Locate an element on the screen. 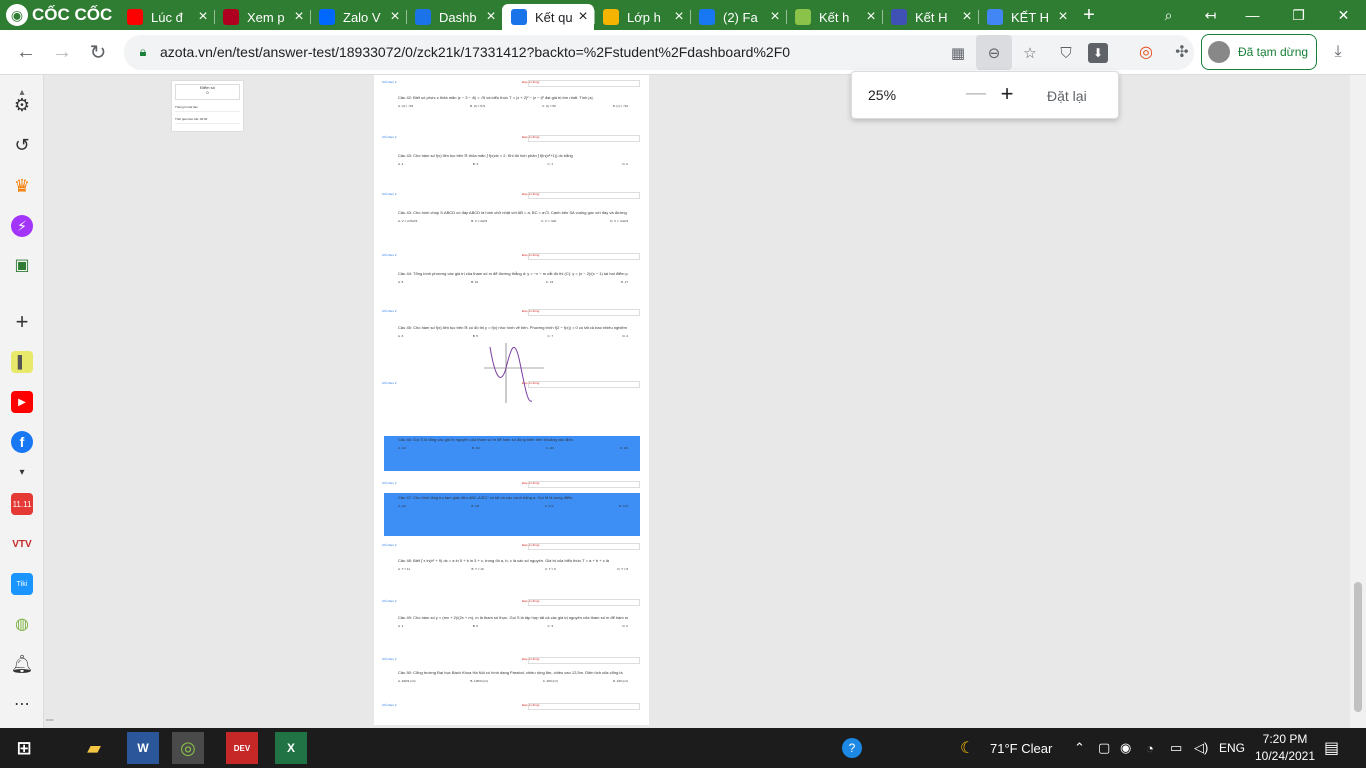  facebook-icon: f is located at coordinates (22, 442).